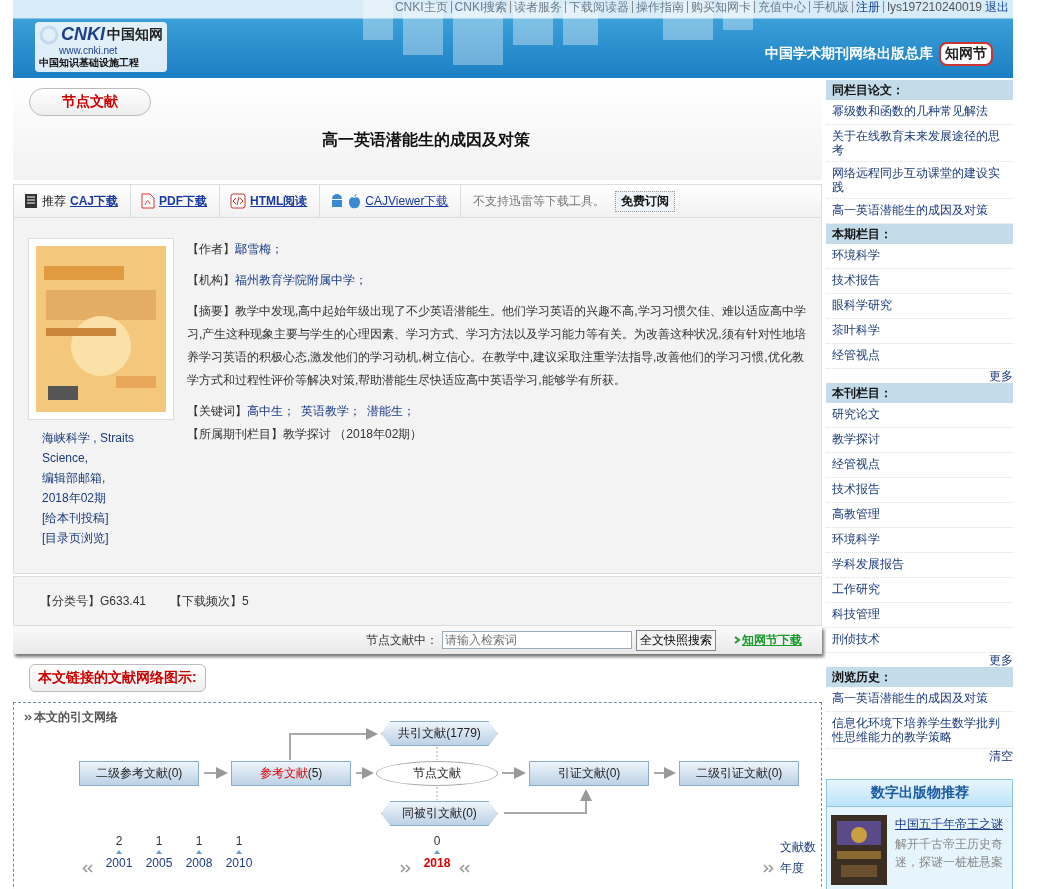 This screenshot has height=889, width=1059. What do you see at coordinates (135, 34) in the screenshot?
I see `logo-name: 中国知网` at bounding box center [135, 34].